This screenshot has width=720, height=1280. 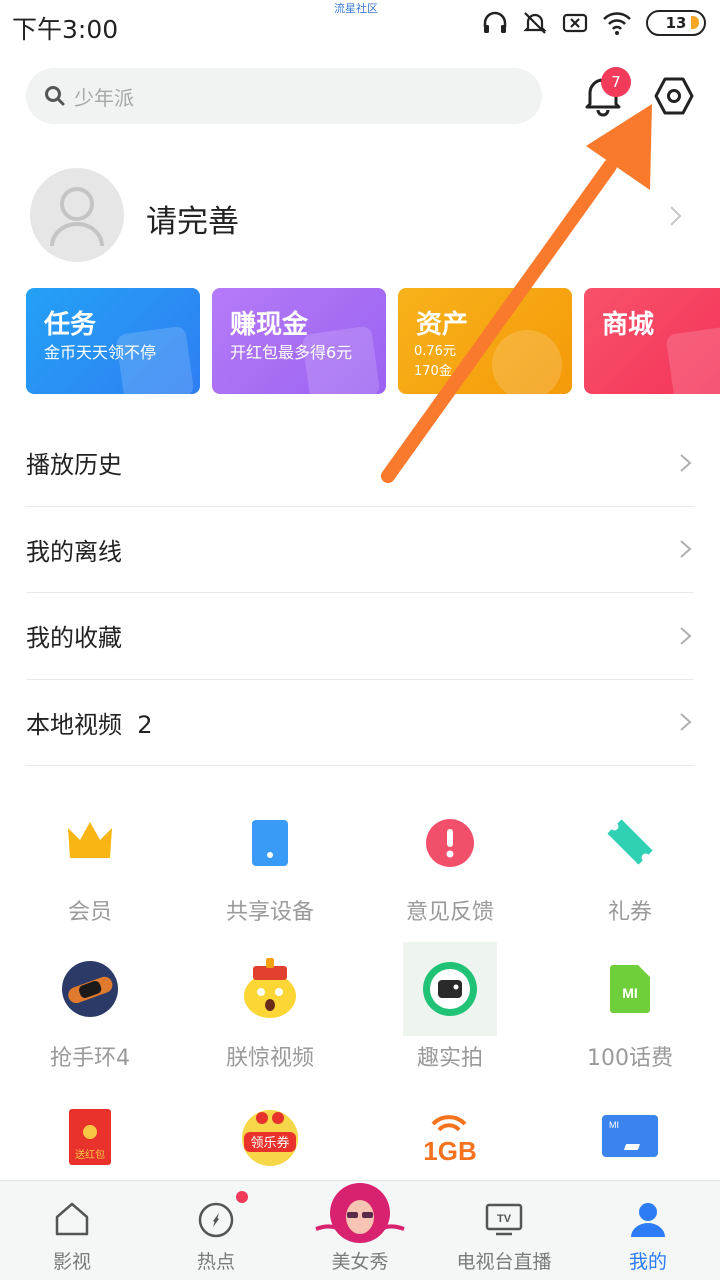 I want to click on avatar, so click(x=77, y=215).